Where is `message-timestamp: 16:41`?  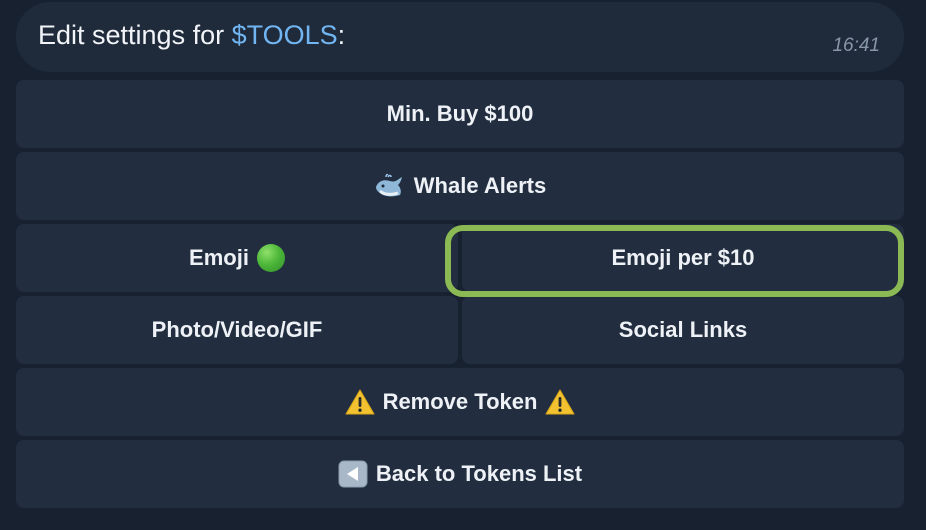
message-timestamp: 16:41 is located at coordinates (856, 45).